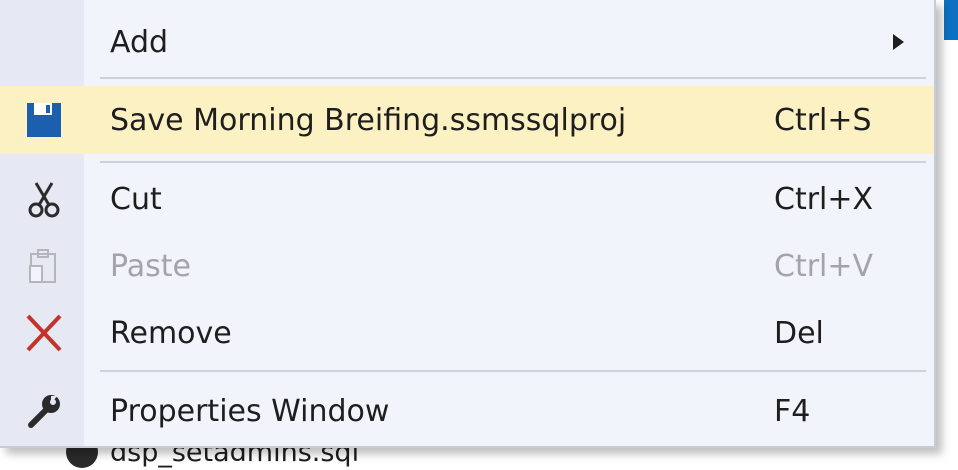  What do you see at coordinates (467, 333) in the screenshot?
I see `menu-item-remove: Remove Del` at bounding box center [467, 333].